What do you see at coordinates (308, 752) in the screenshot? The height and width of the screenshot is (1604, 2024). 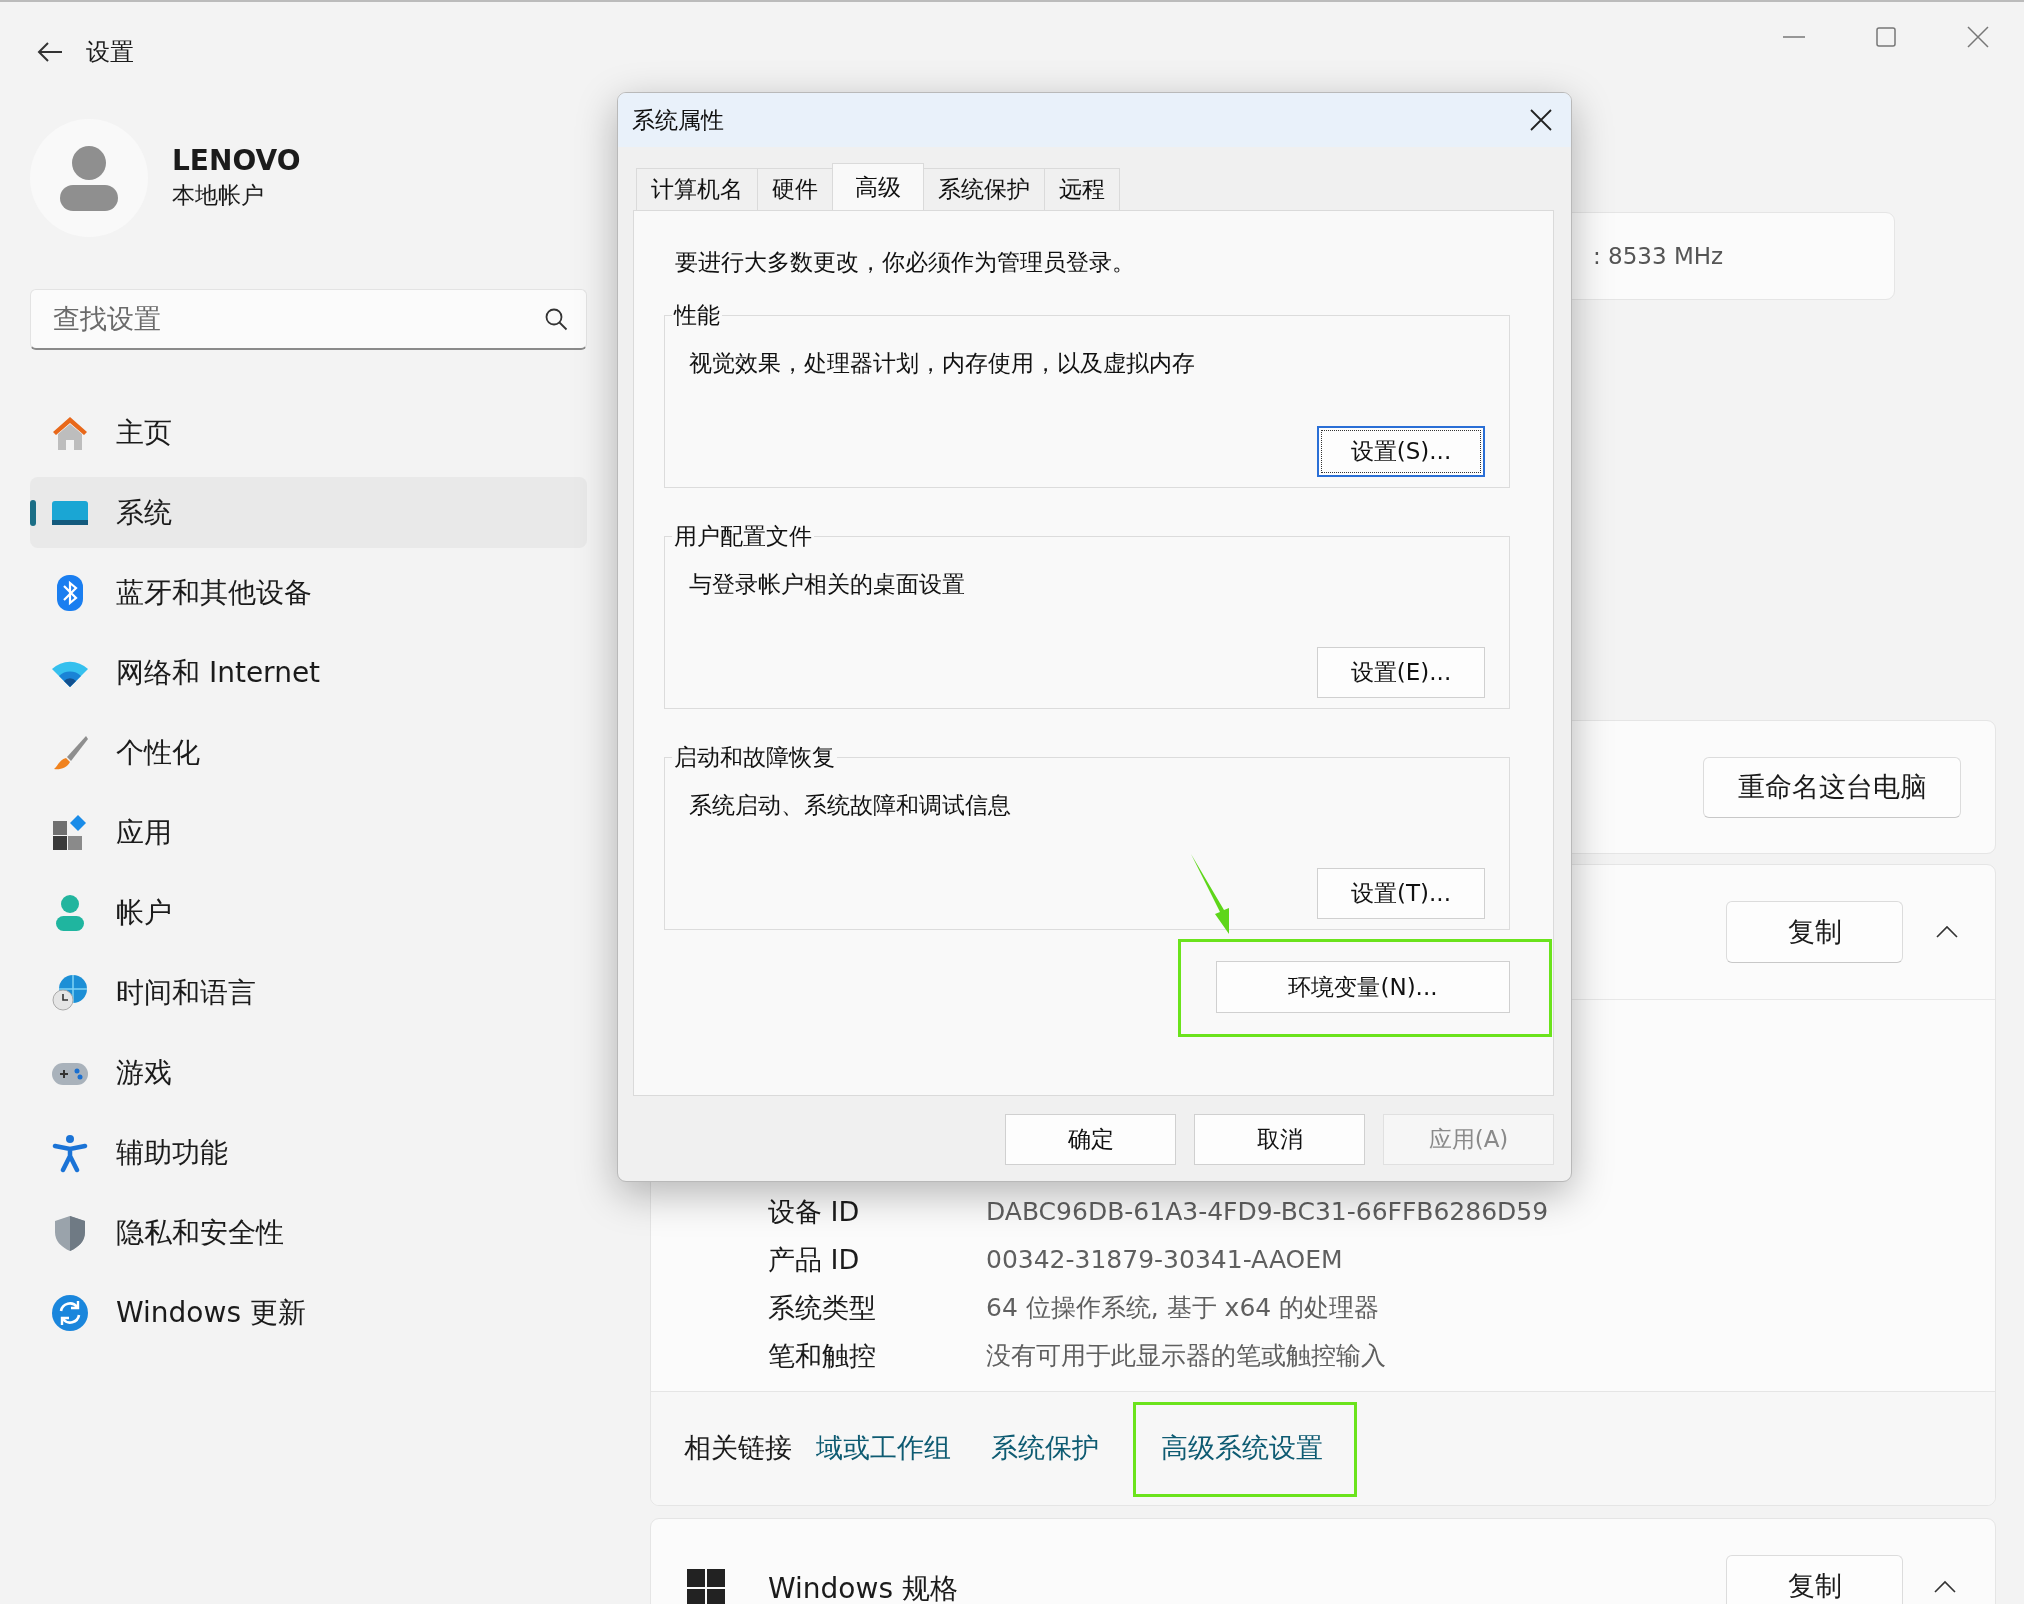 I see `nav-item: 个性化` at bounding box center [308, 752].